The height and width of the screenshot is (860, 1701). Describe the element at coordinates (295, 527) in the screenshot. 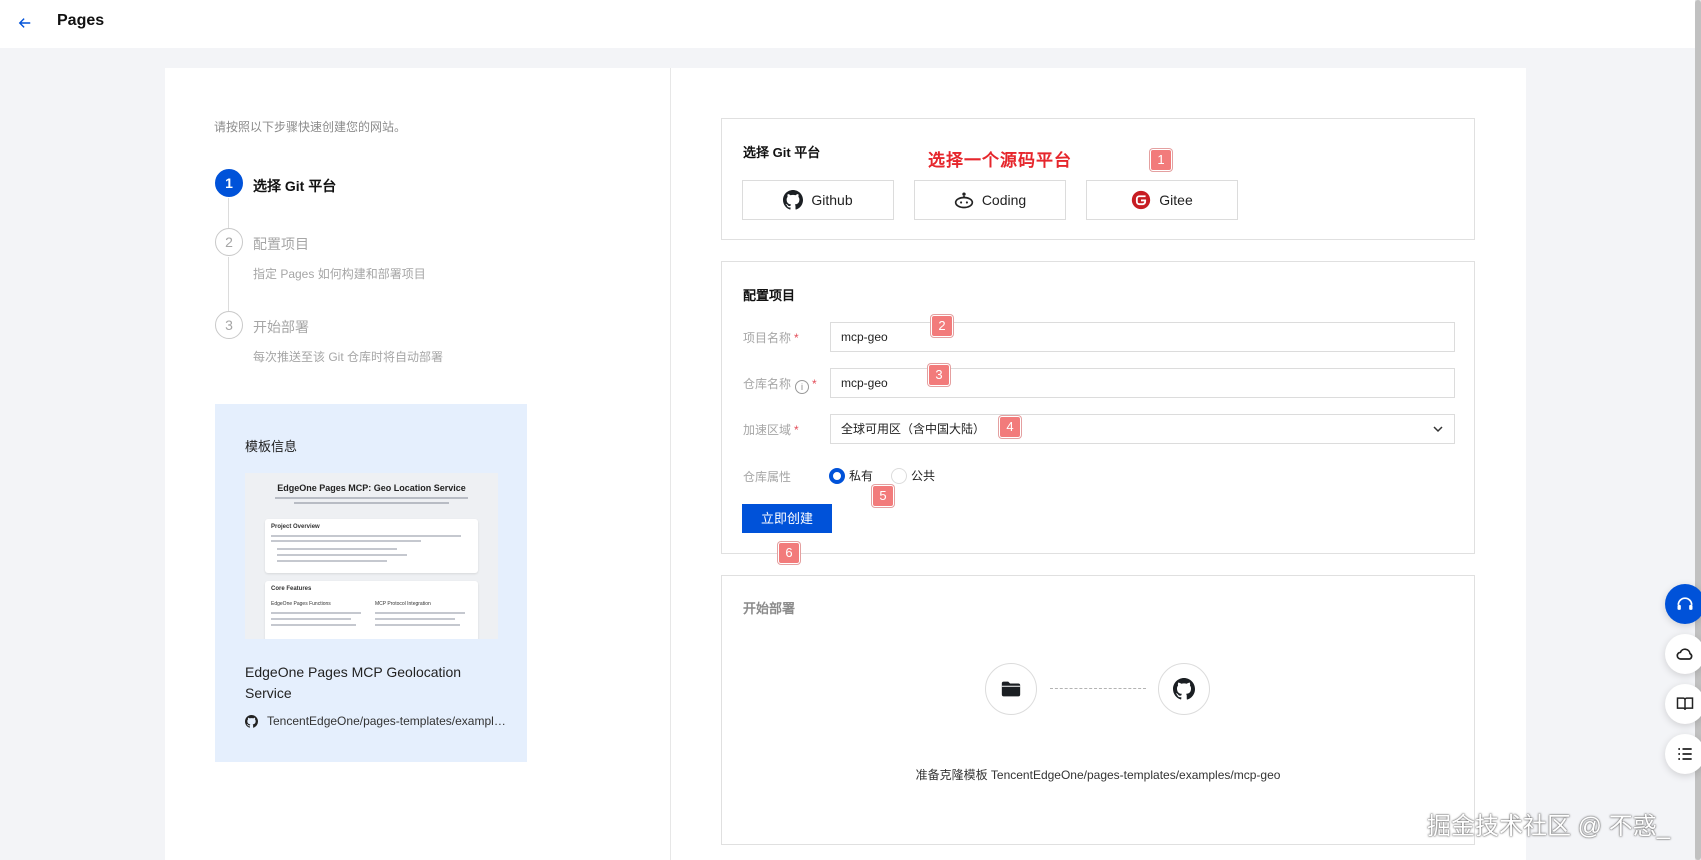

I see `preview-section-heading: Project Overview` at that location.